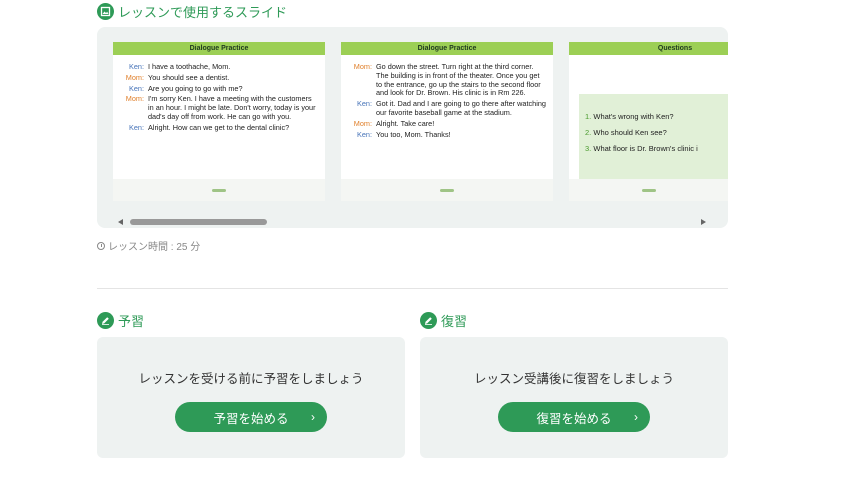 This screenshot has width=864, height=488. I want to click on clock-icon, so click(101, 245).